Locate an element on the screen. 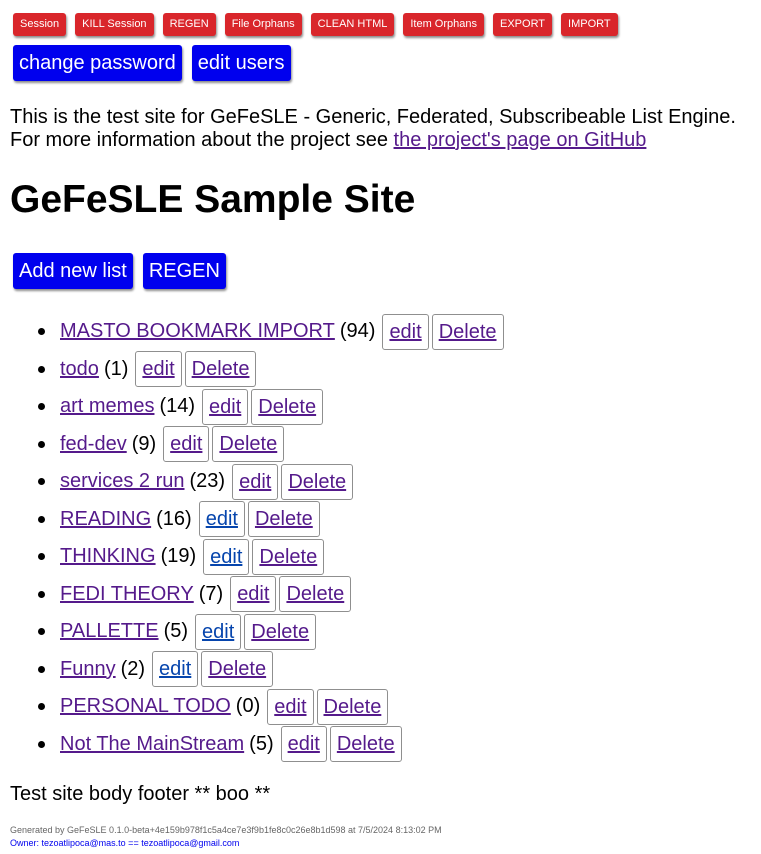 The height and width of the screenshot is (854, 761). change-password-button: change password is located at coordinates (97, 63).